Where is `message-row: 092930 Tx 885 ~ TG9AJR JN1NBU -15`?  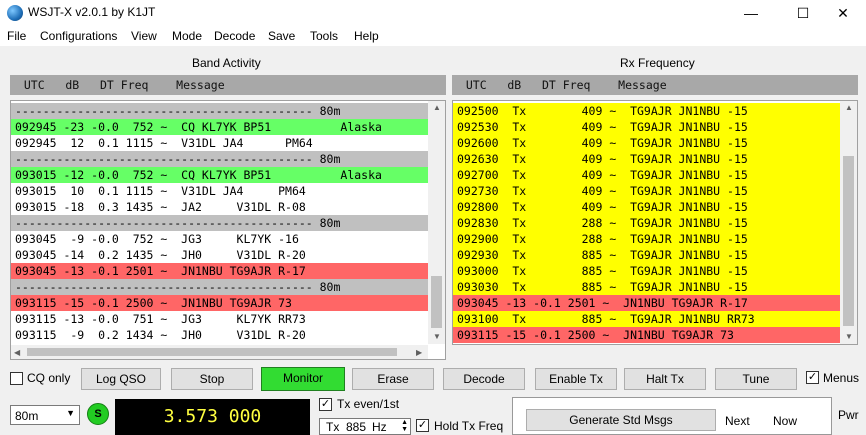 message-row: 092930 Tx 885 ~ TG9AJR JN1NBU -15 is located at coordinates (646, 255).